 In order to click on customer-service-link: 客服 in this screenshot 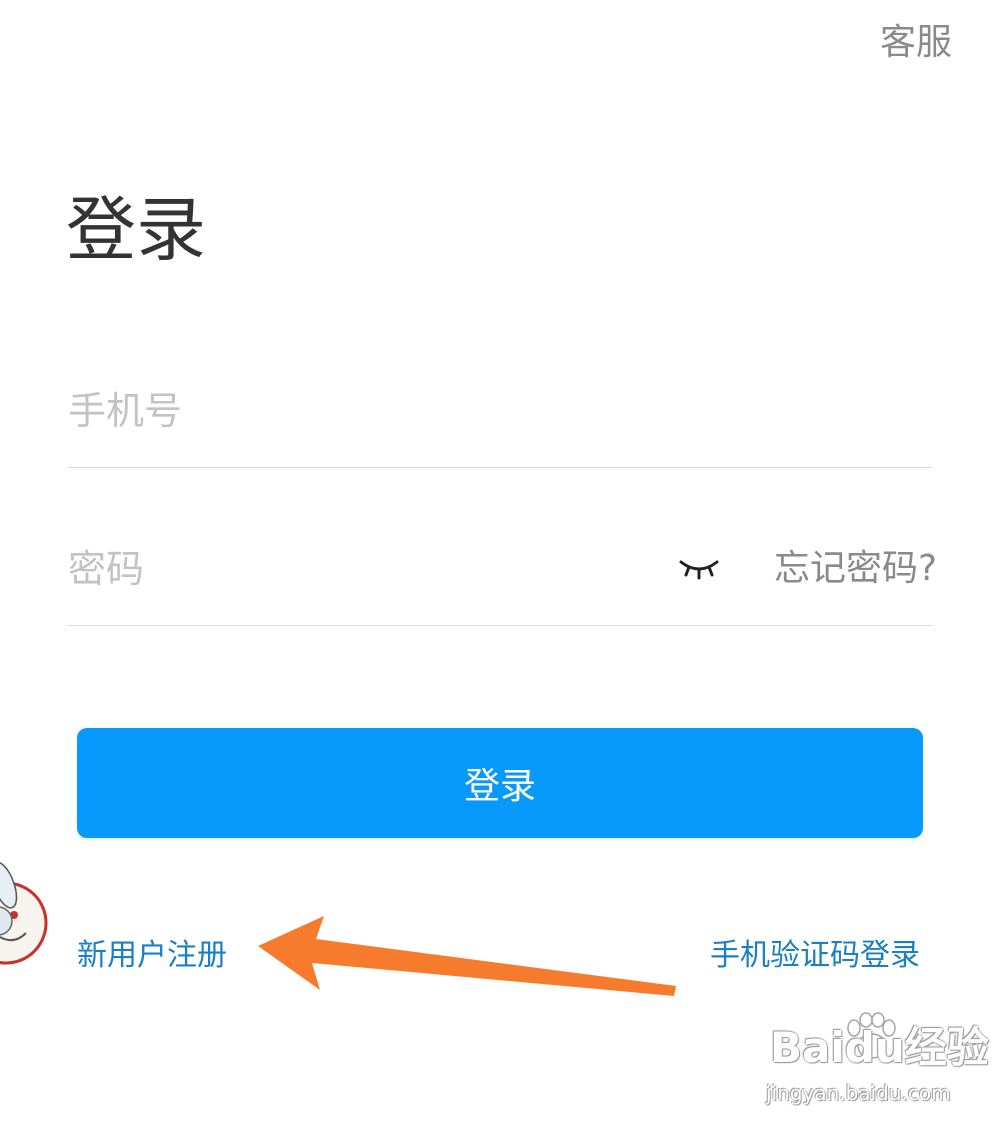, I will do `click(916, 43)`.